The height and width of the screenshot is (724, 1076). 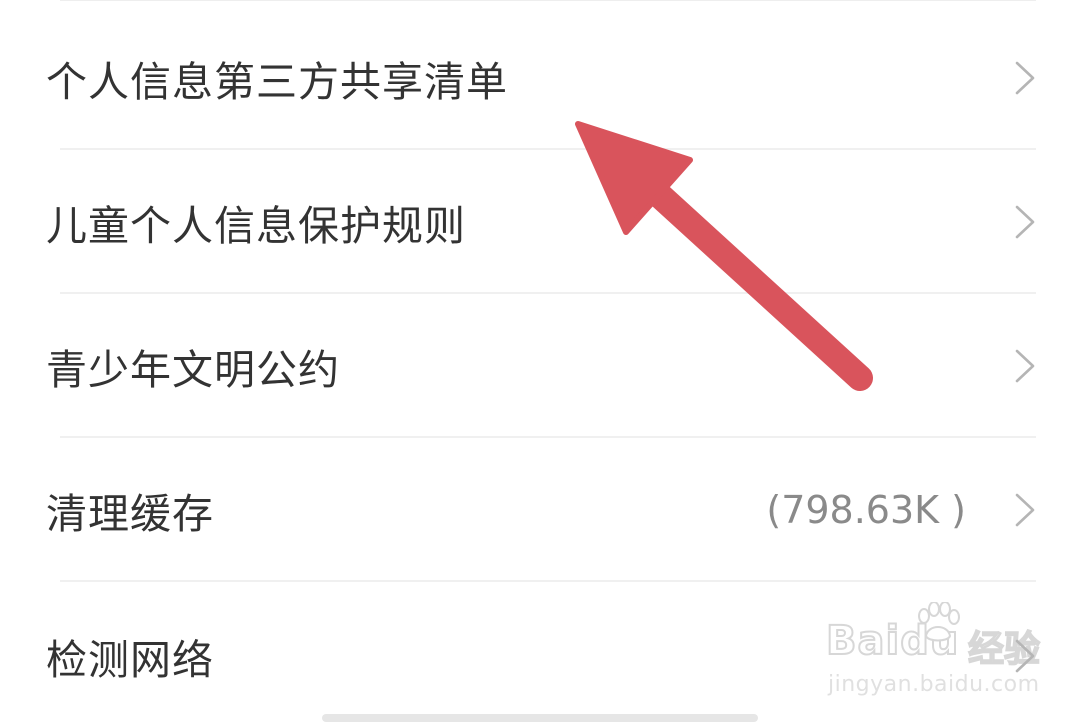 I want to click on row-divider, so click(x=548, y=581).